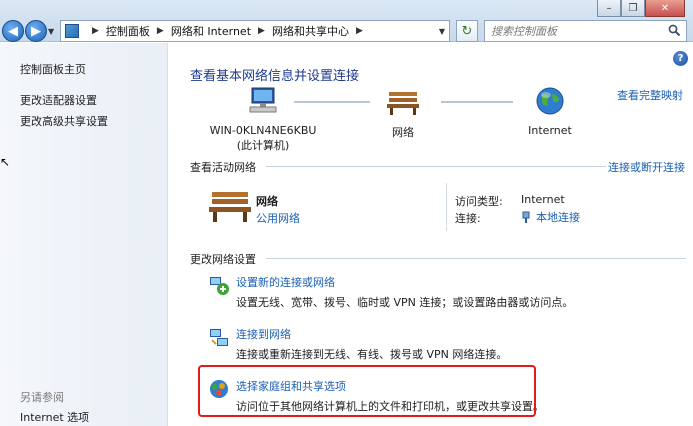 This screenshot has width=693, height=426. What do you see at coordinates (128, 31) in the screenshot?
I see `breadcrumb-control-panel: 控制面板` at bounding box center [128, 31].